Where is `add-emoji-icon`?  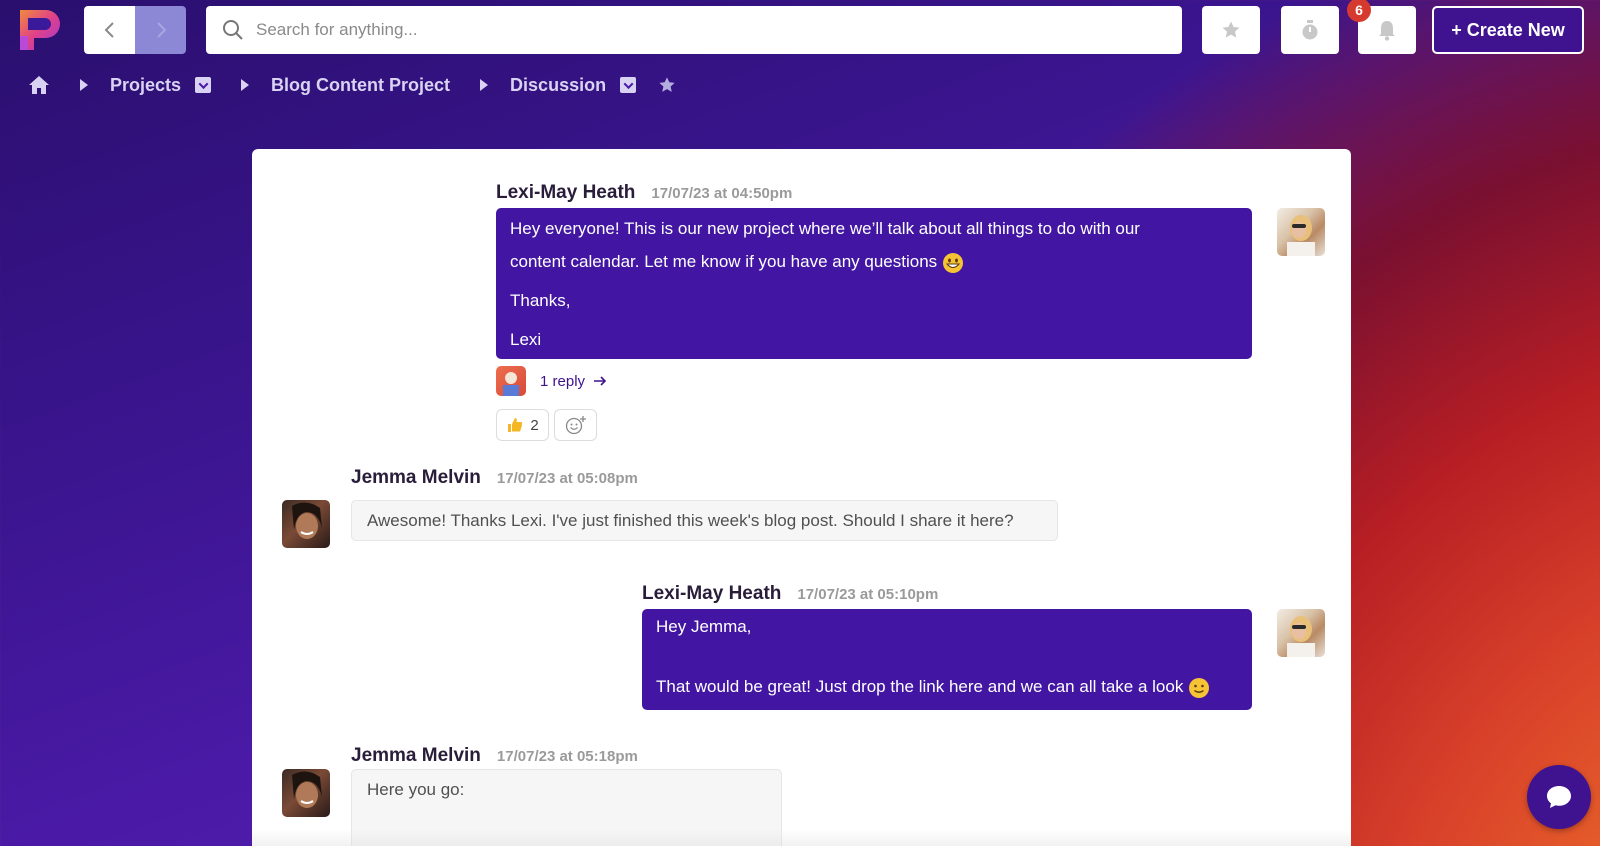 add-emoji-icon is located at coordinates (575, 425).